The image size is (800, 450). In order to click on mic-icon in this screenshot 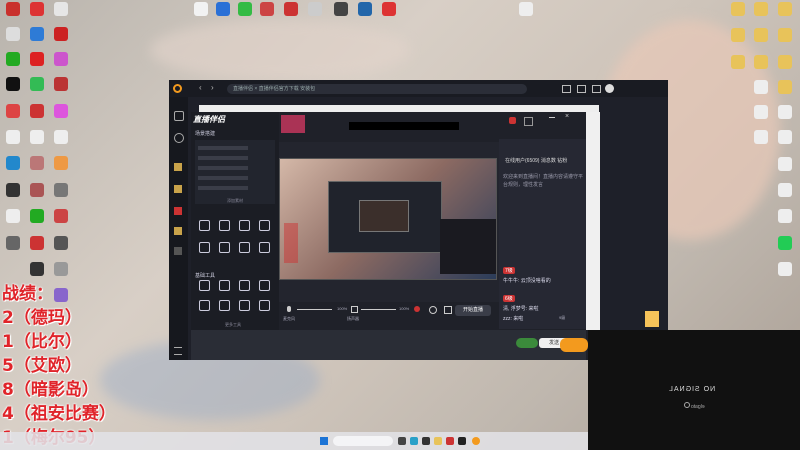, I will do `click(289, 309)`.